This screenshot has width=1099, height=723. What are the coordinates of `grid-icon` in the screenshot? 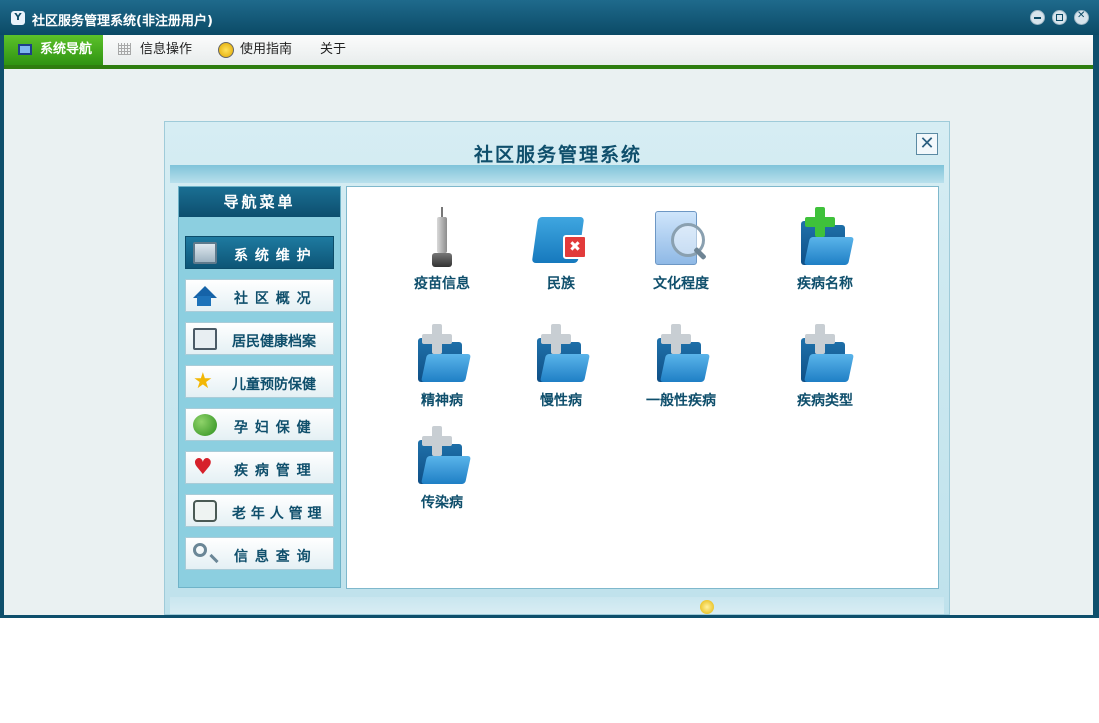 It's located at (124, 49).